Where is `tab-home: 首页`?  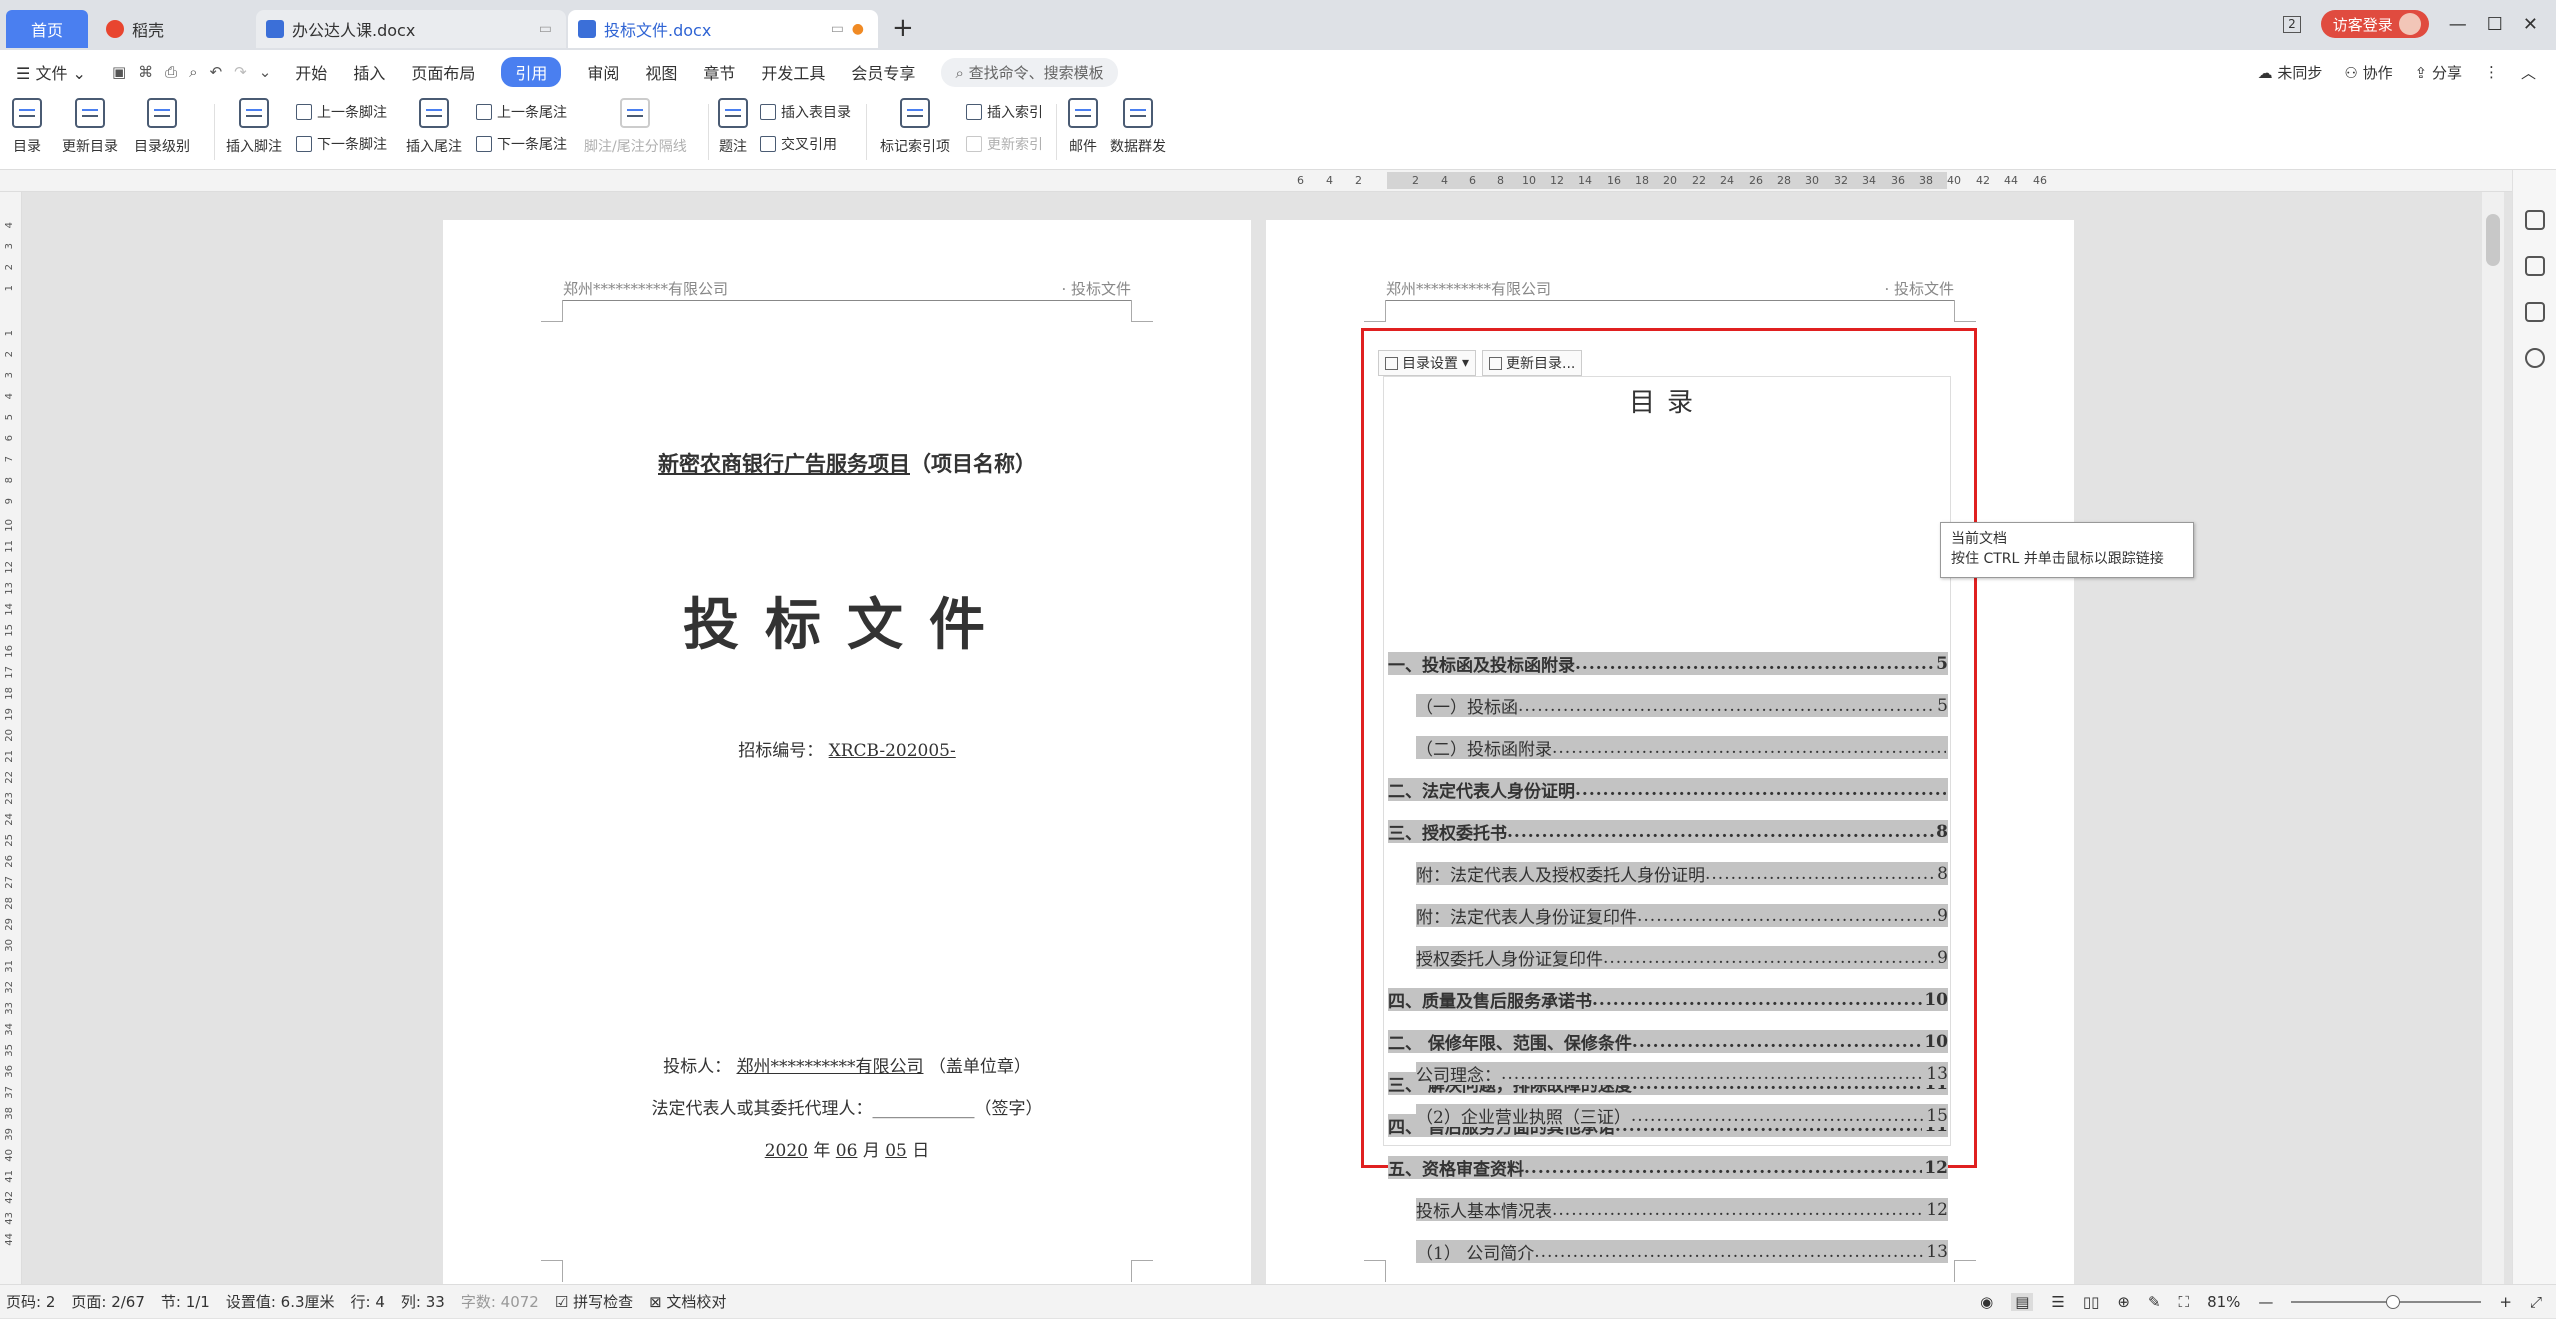 tab-home: 首页 is located at coordinates (47, 29).